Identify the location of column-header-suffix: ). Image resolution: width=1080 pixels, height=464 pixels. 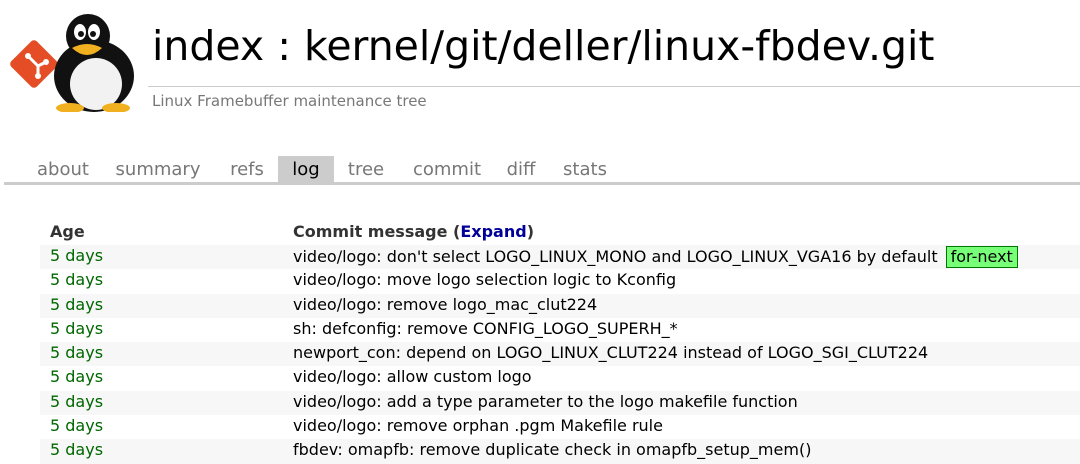
(530, 231).